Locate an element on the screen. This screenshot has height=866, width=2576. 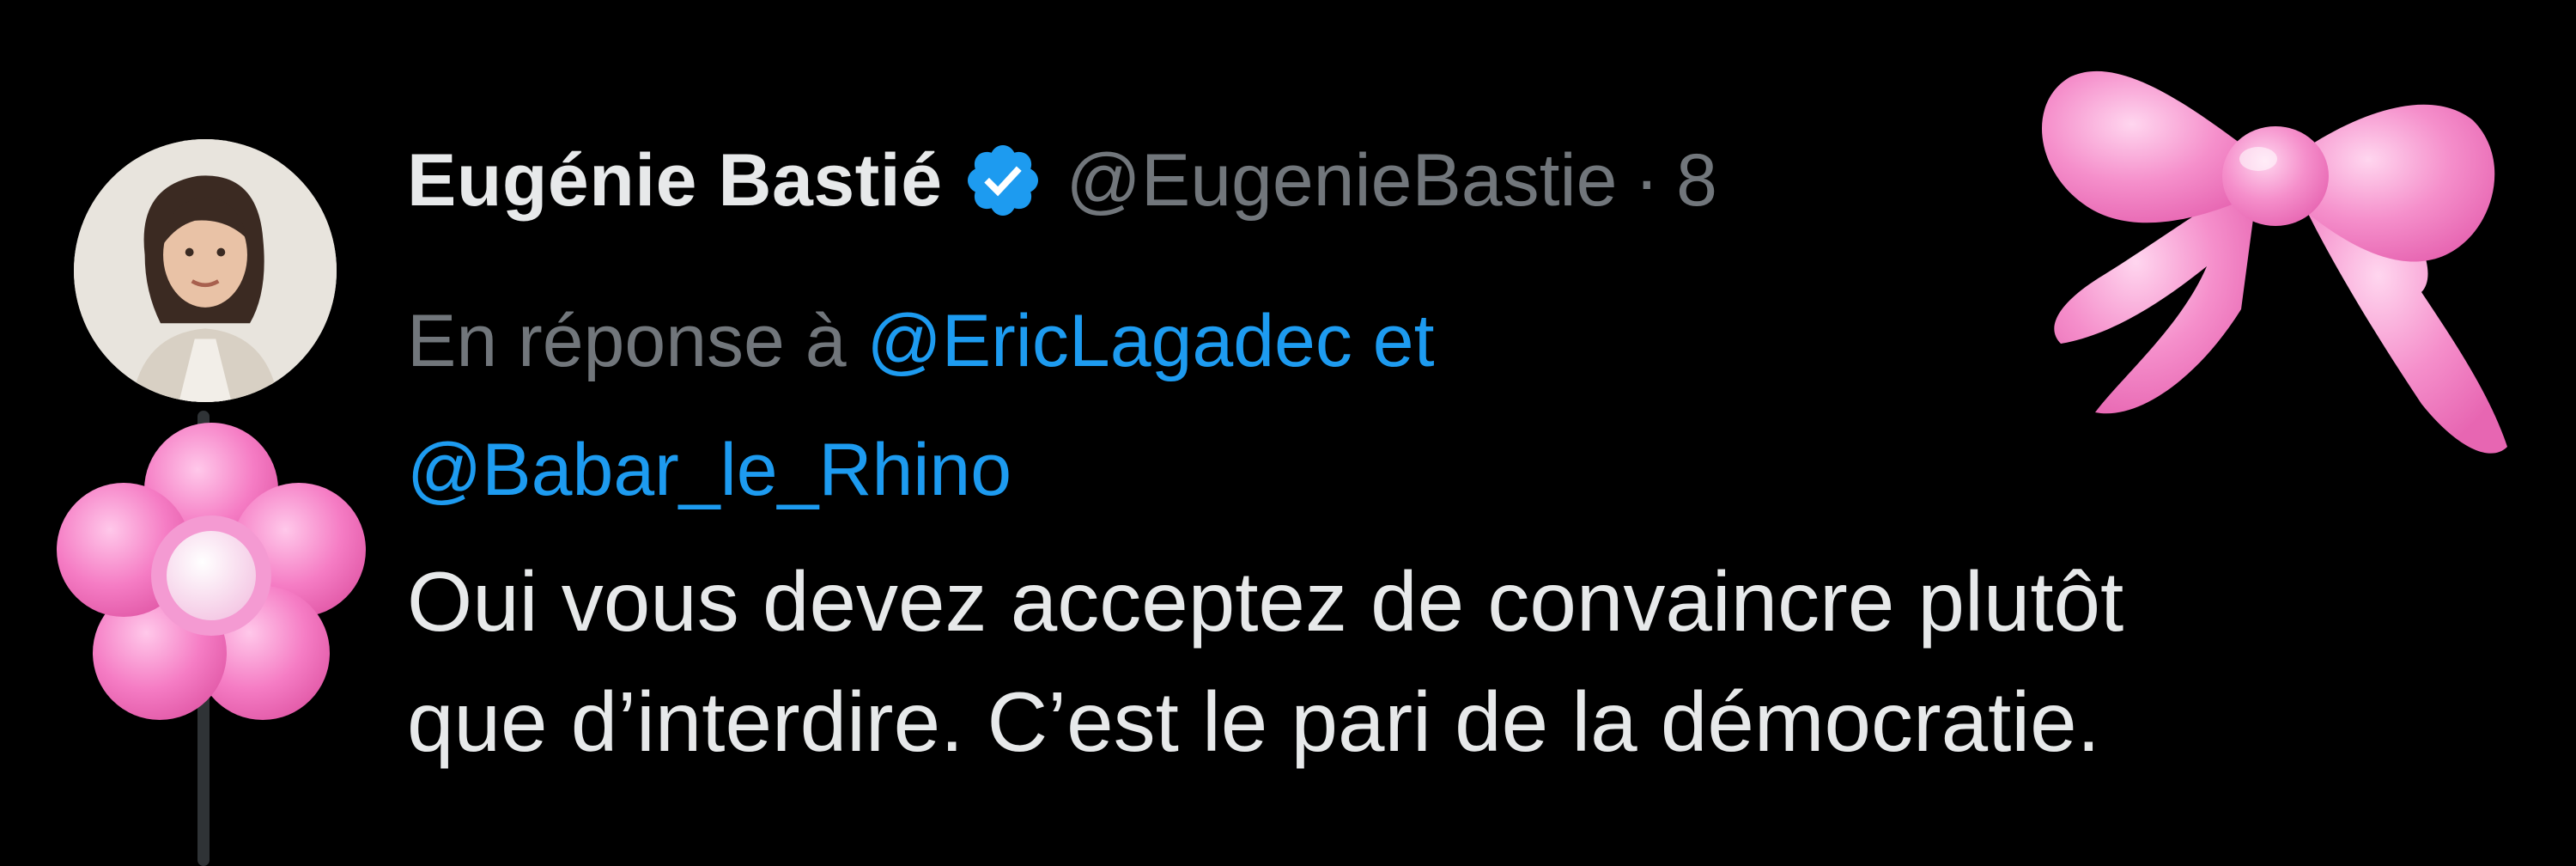
avatar is located at coordinates (206, 270).